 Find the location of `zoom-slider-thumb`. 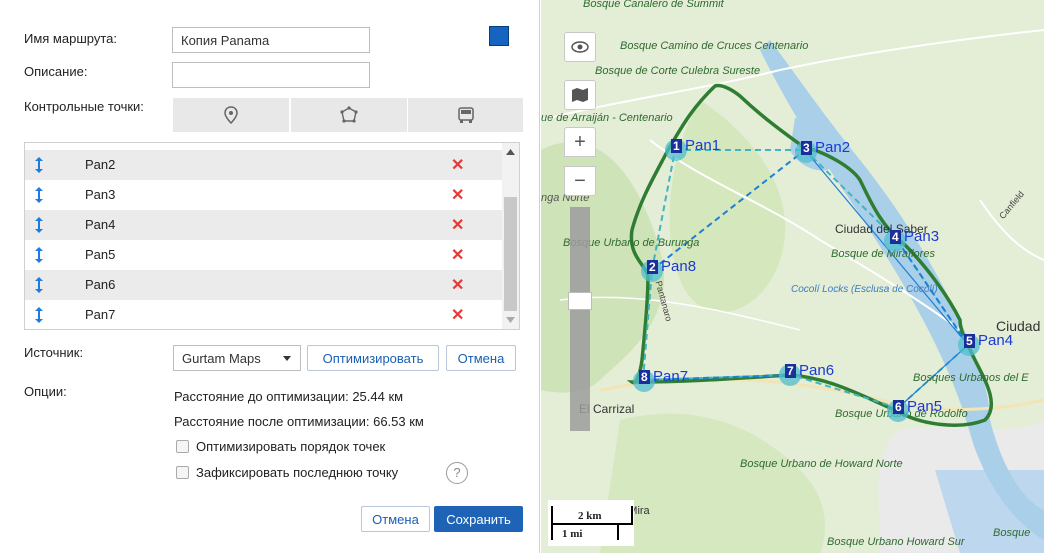

zoom-slider-thumb is located at coordinates (580, 301).